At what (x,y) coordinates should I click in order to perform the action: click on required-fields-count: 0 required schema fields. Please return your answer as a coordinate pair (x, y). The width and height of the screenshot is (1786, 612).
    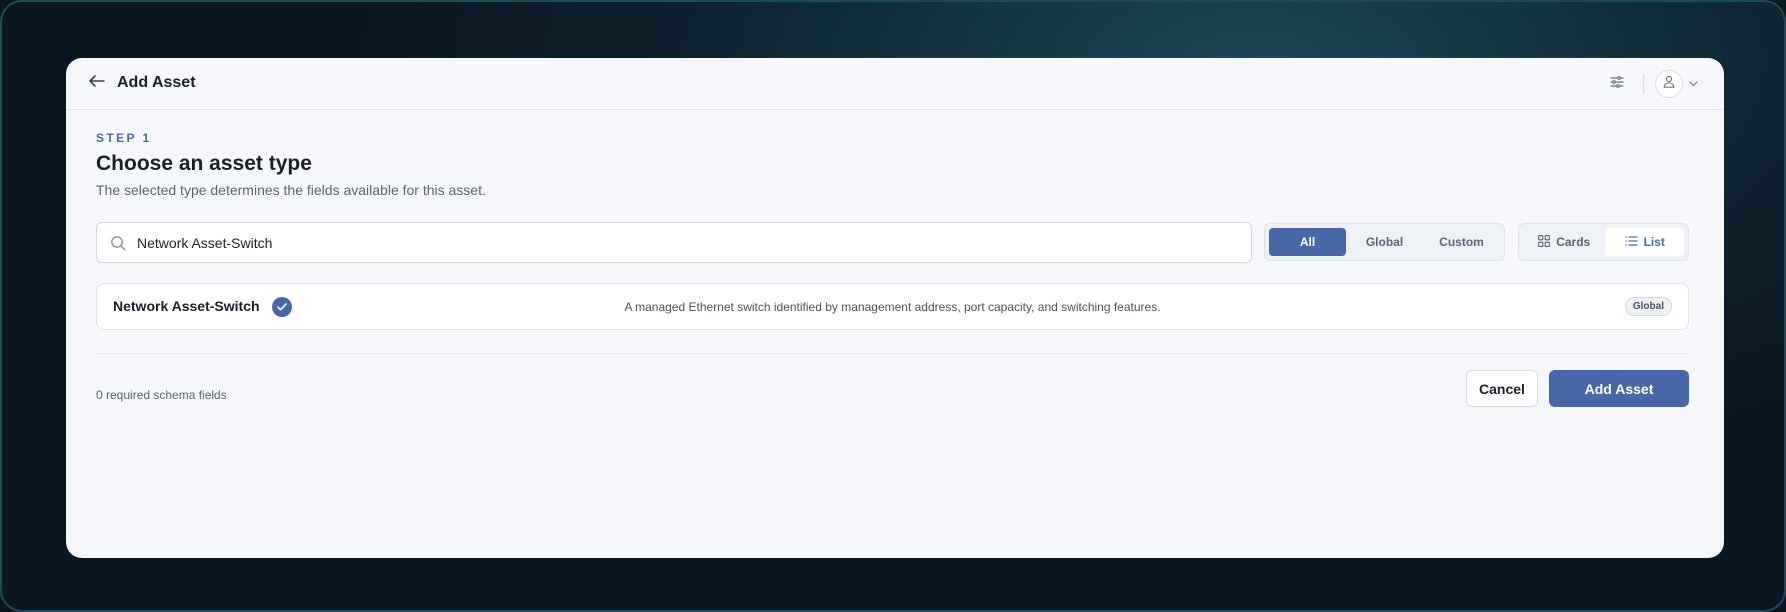
    Looking at the image, I should click on (161, 395).